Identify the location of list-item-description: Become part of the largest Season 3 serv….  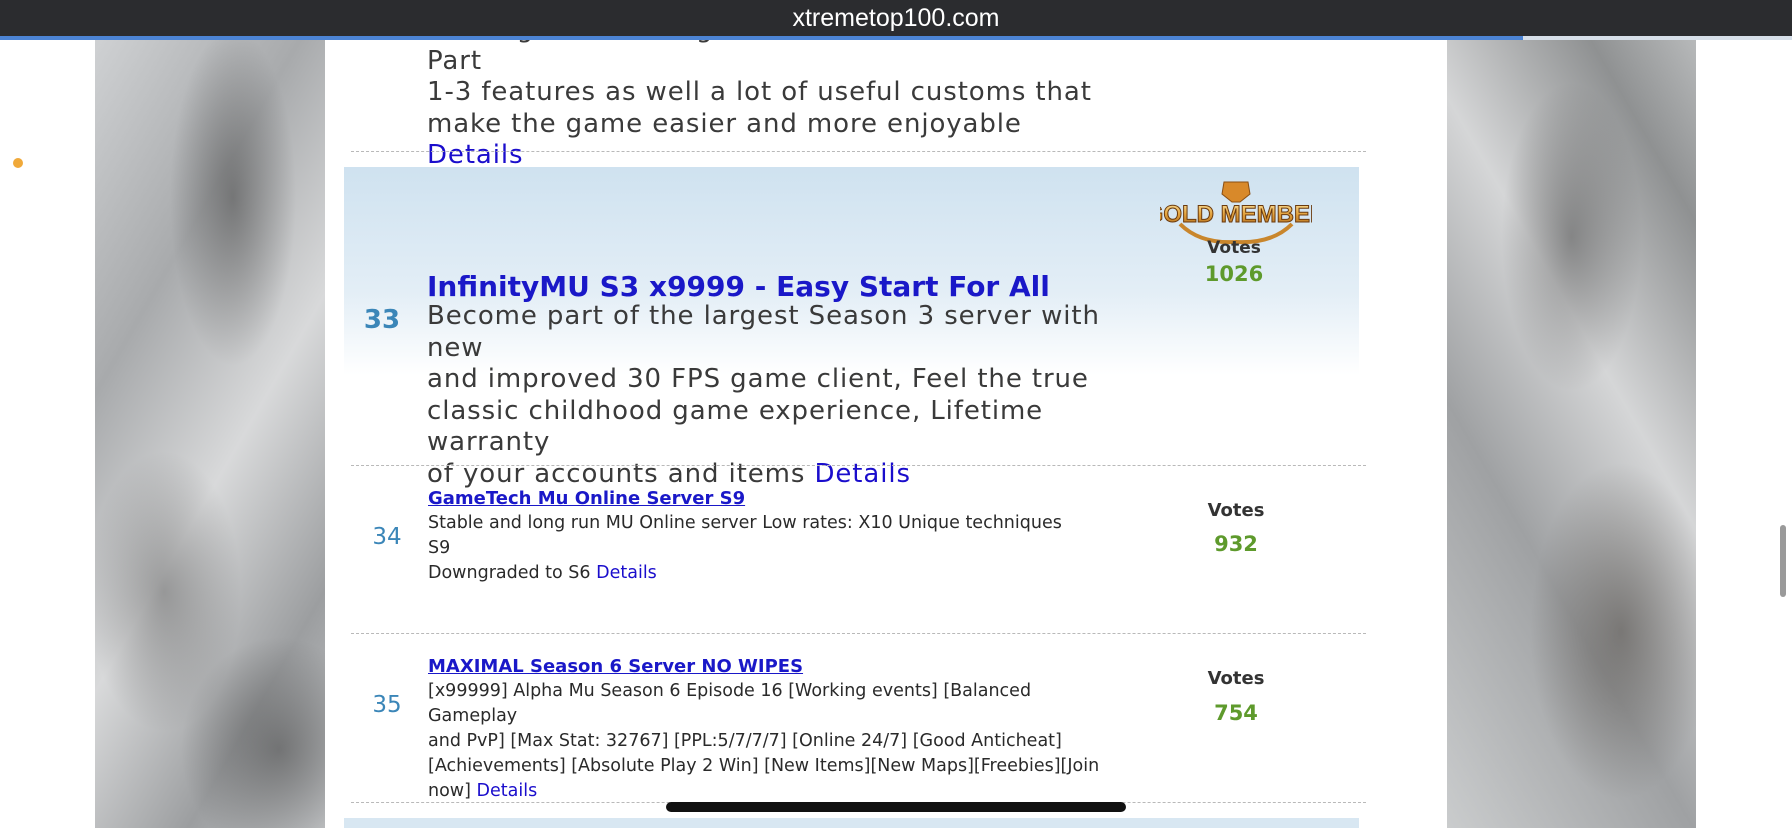
(763, 395).